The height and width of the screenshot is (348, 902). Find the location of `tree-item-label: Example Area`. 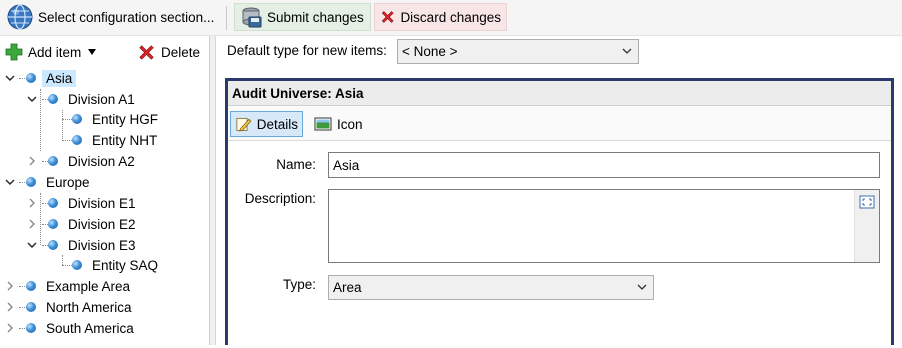

tree-item-label: Example Area is located at coordinates (88, 286).